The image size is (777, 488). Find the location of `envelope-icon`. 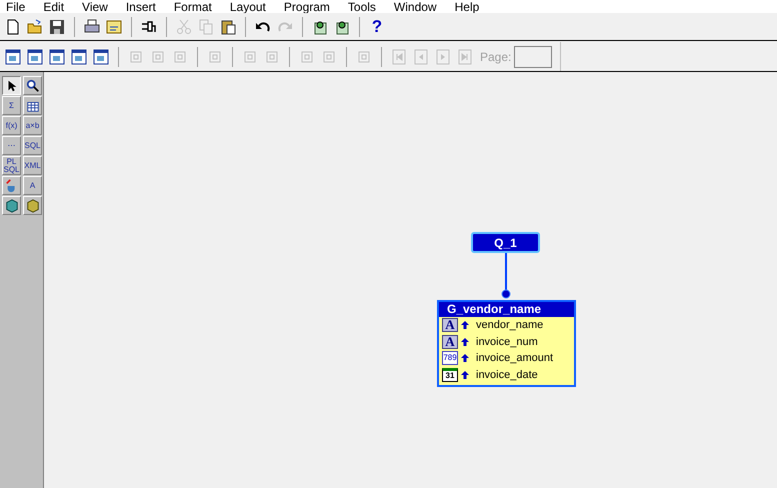

envelope-icon is located at coordinates (114, 26).